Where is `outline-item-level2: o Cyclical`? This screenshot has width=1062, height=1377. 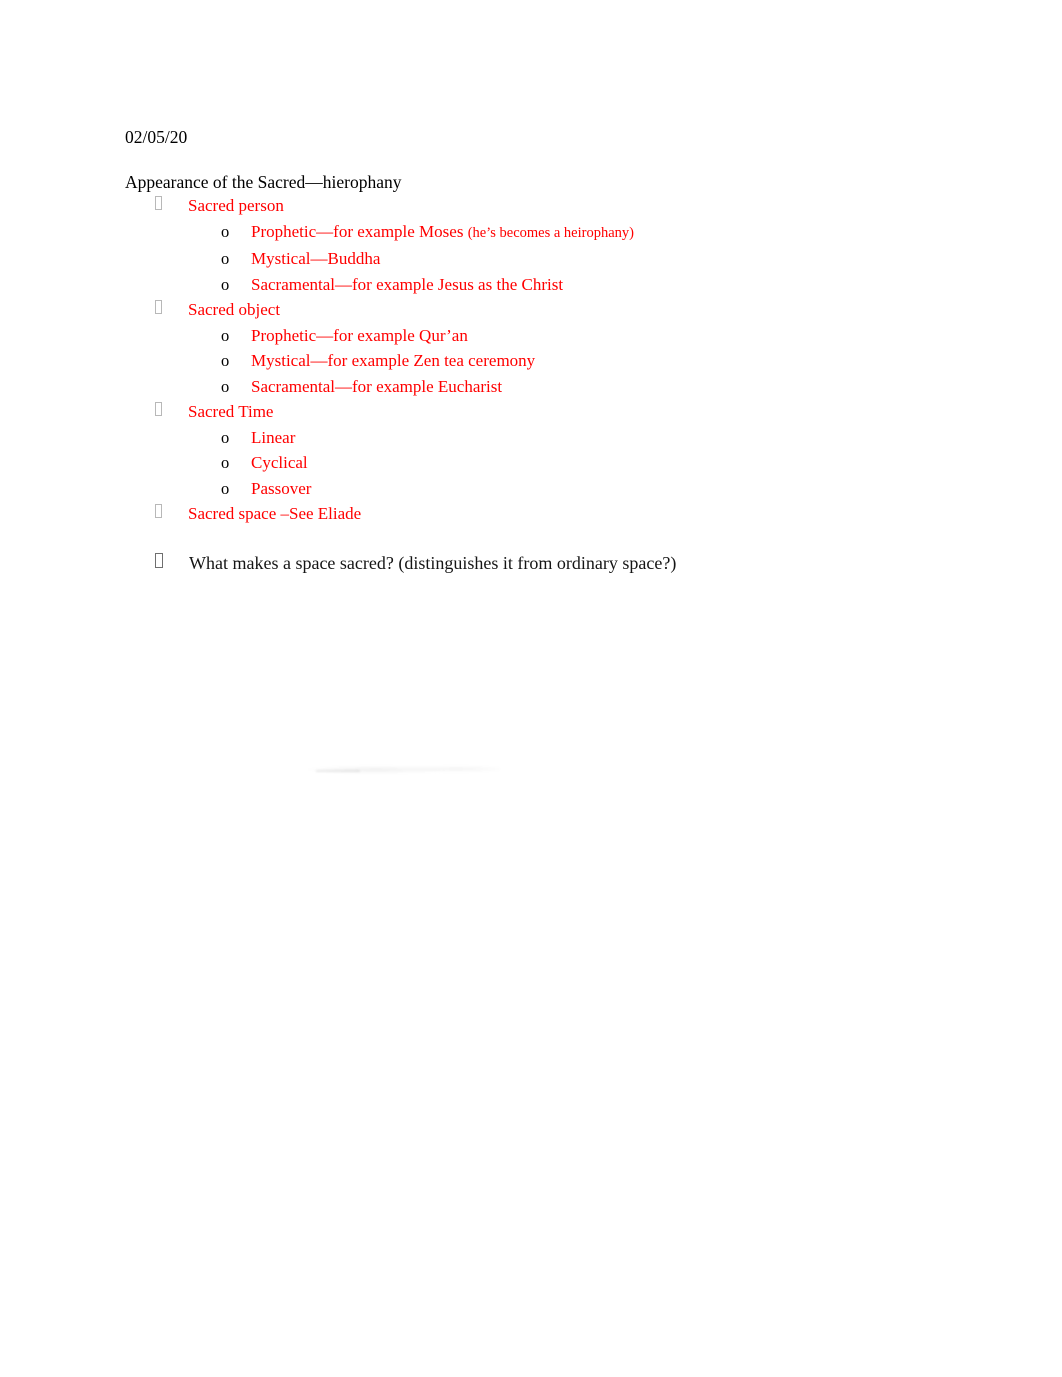 outline-item-level2: o Cyclical is located at coordinates (555, 463).